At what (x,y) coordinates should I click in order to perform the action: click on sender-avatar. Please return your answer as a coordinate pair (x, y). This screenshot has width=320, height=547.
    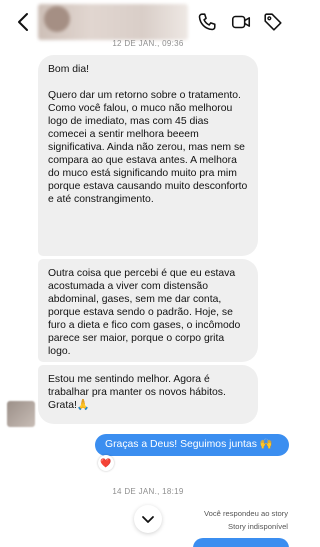
    Looking at the image, I should click on (21, 414).